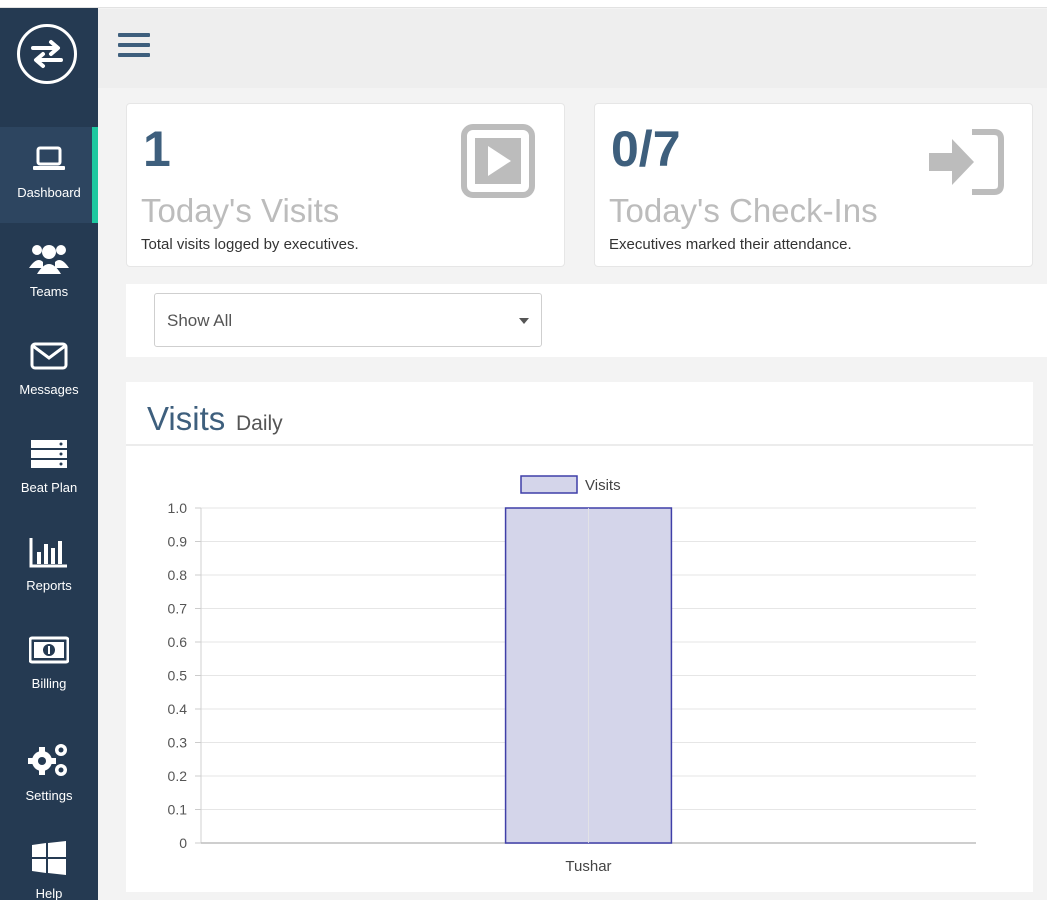 The image size is (1047, 900). Describe the element at coordinates (49, 760) in the screenshot. I see `gears-icon` at that location.